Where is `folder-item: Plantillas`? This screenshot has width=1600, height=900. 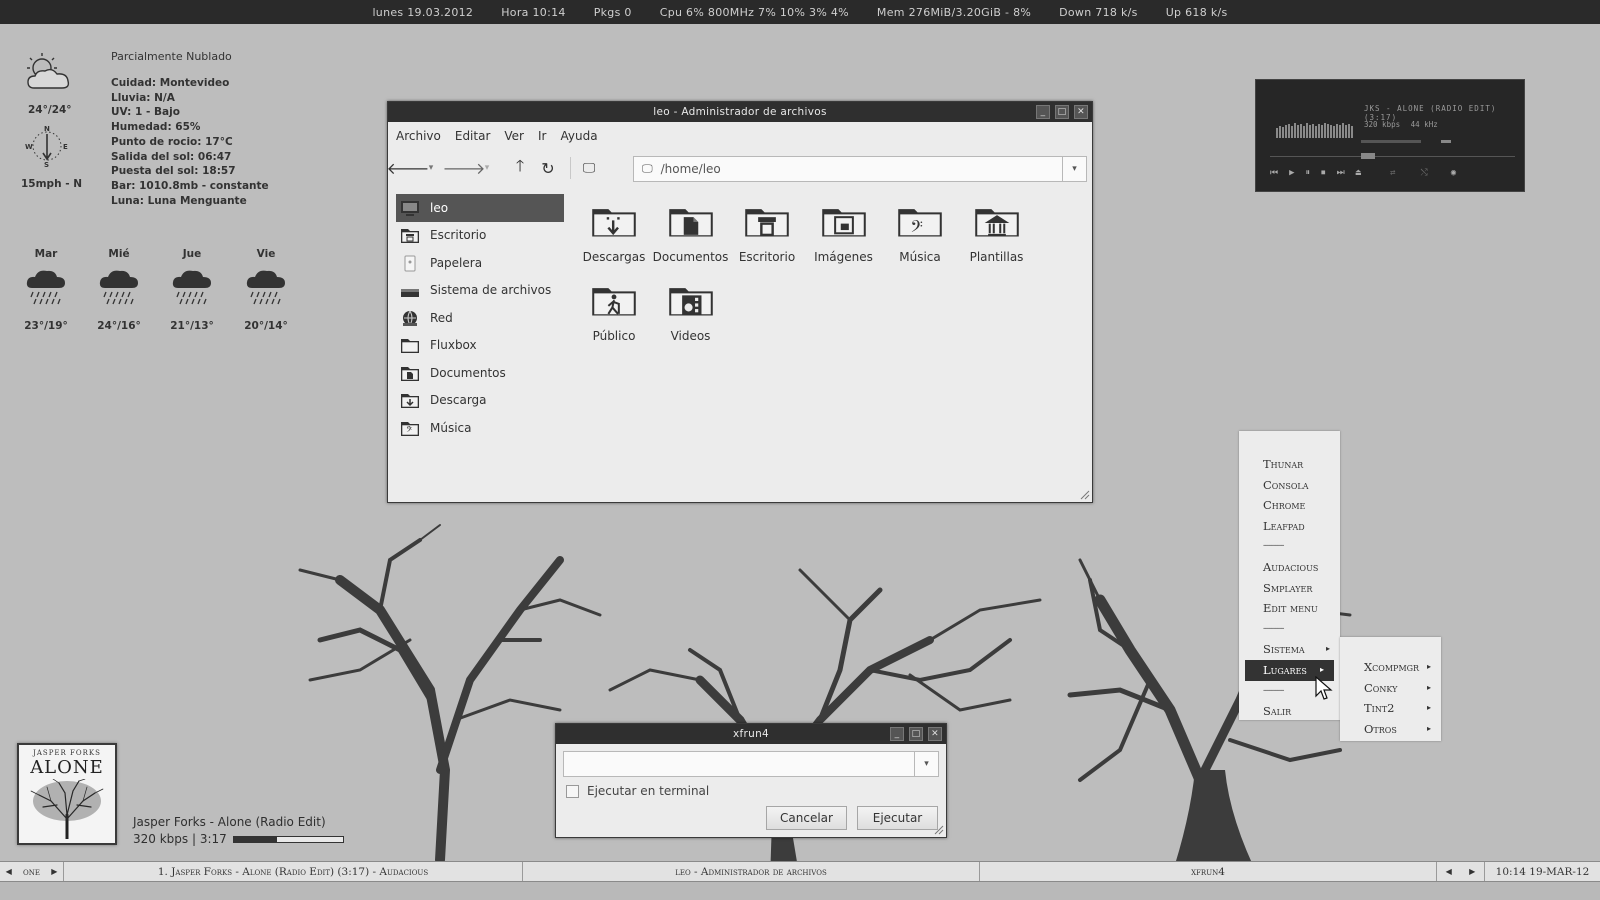
folder-item: Plantillas is located at coordinates (997, 233).